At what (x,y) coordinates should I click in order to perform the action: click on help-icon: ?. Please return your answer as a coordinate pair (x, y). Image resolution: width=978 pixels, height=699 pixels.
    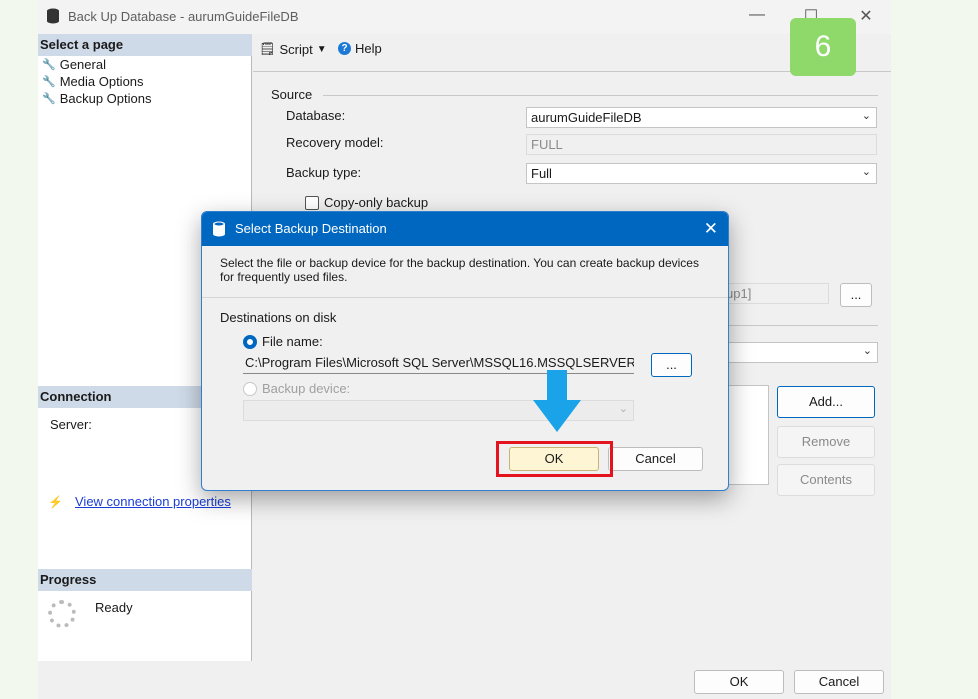
    Looking at the image, I should click on (344, 48).